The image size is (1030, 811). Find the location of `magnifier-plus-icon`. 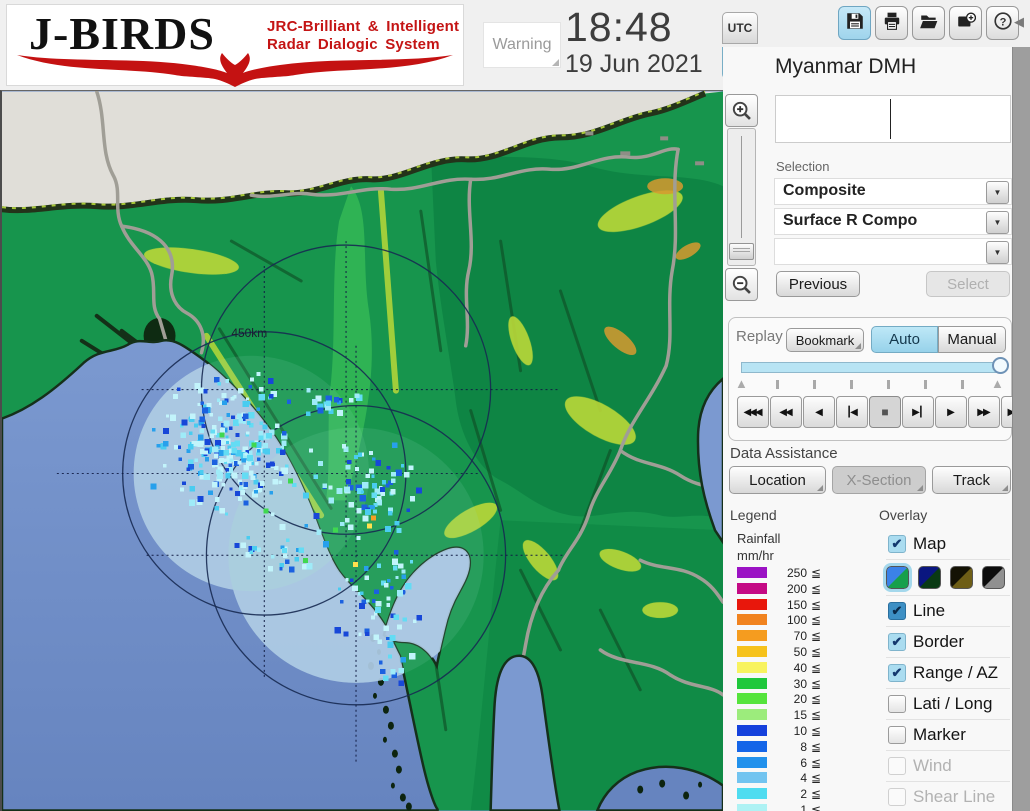

magnifier-plus-icon is located at coordinates (741, 110).